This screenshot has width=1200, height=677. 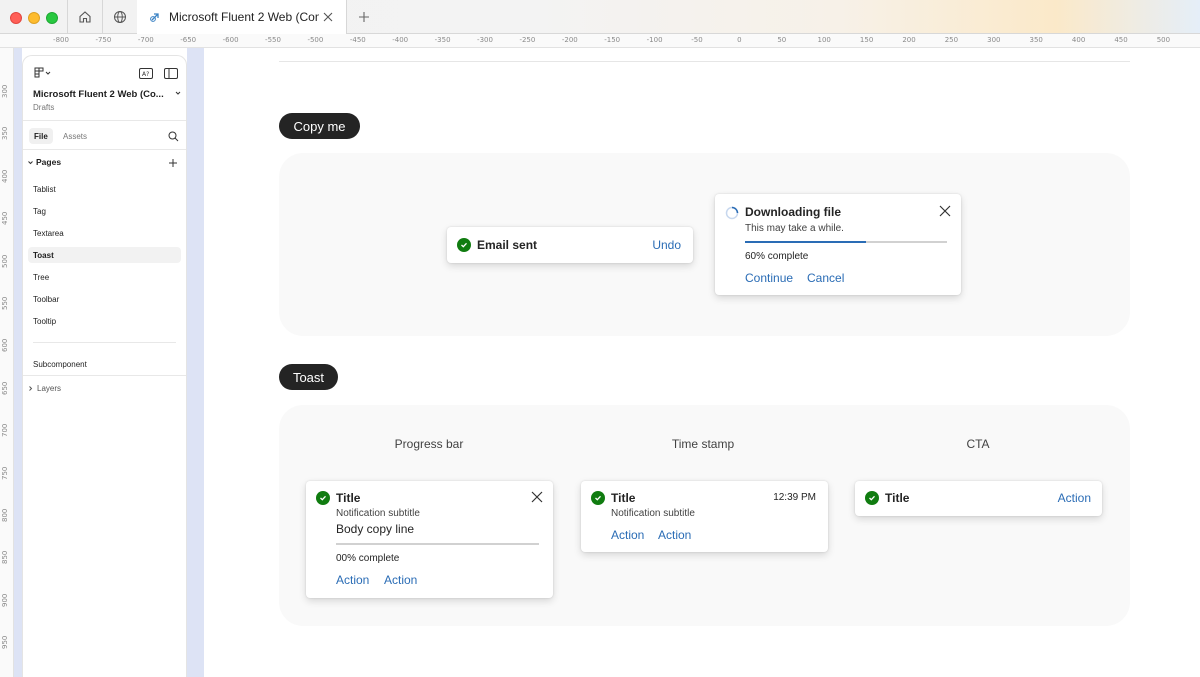 What do you see at coordinates (104, 211) in the screenshot?
I see `sidebar-item-tag: Tag` at bounding box center [104, 211].